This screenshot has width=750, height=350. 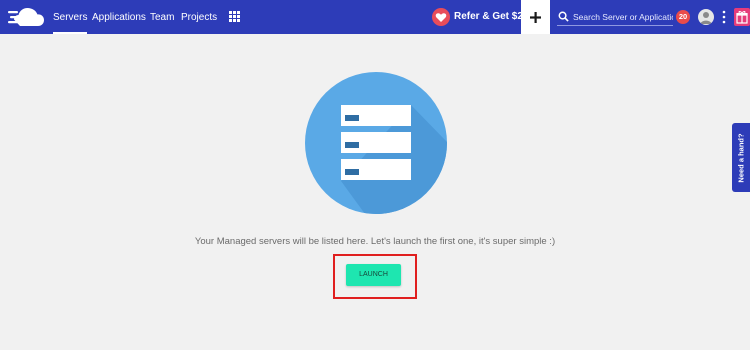 What do you see at coordinates (683, 17) in the screenshot?
I see `notification-badge: 20` at bounding box center [683, 17].